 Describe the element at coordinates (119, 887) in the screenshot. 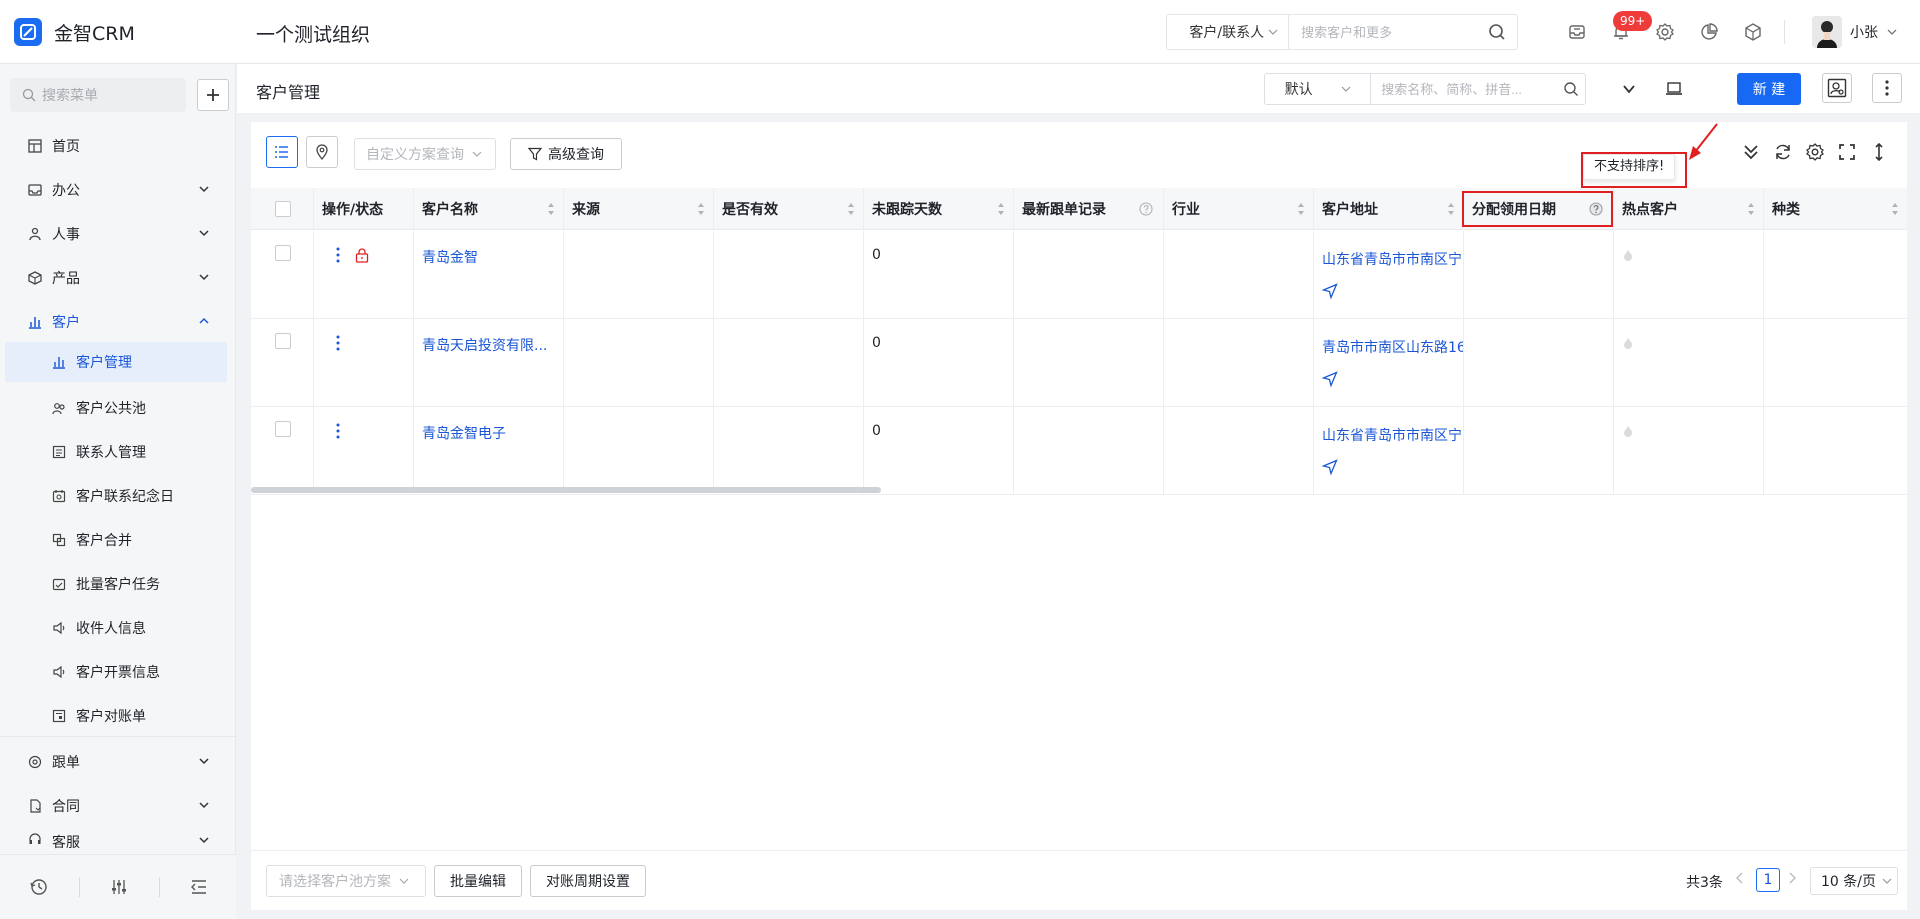

I see `sliders-icon` at that location.